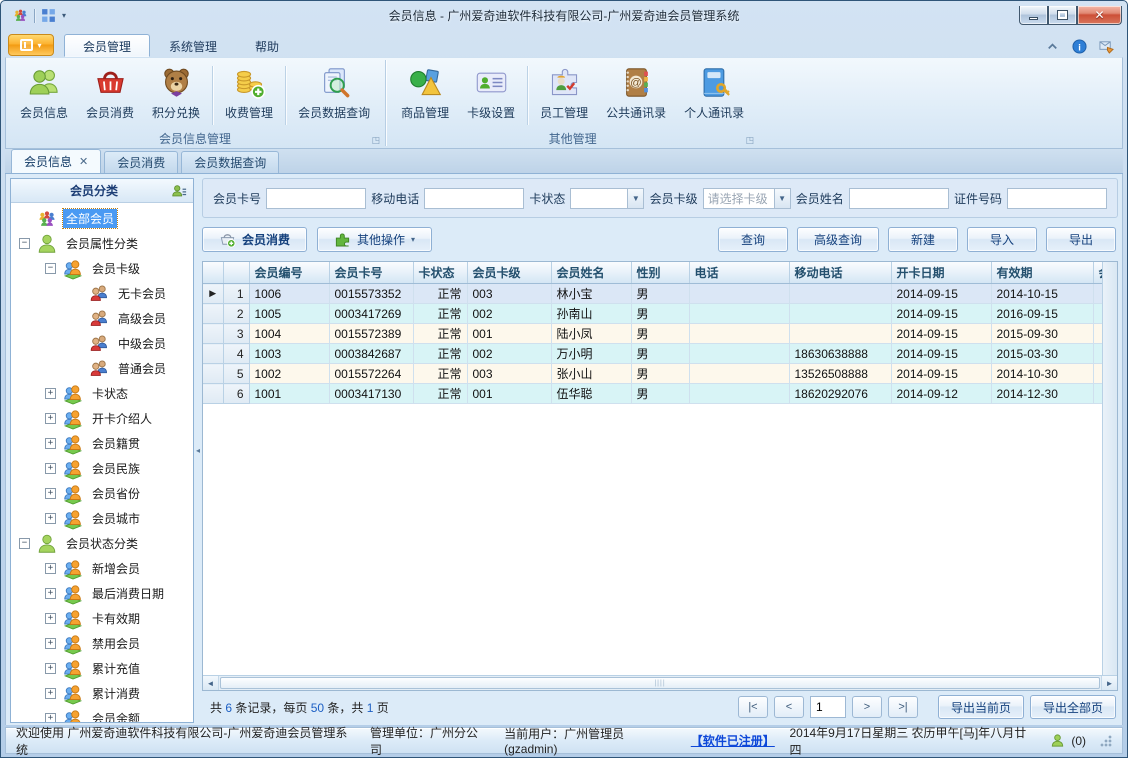 Image resolution: width=1128 pixels, height=758 pixels. What do you see at coordinates (289, 393) in the screenshot?
I see `cell: 1001` at bounding box center [289, 393].